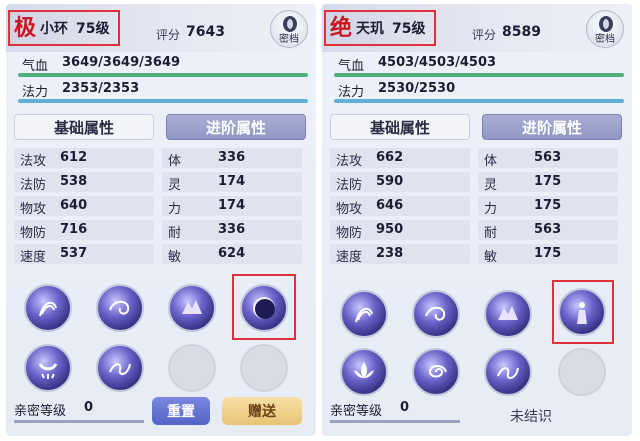  Describe the element at coordinates (390, 205) in the screenshot. I see `attr-value: 646` at that location.